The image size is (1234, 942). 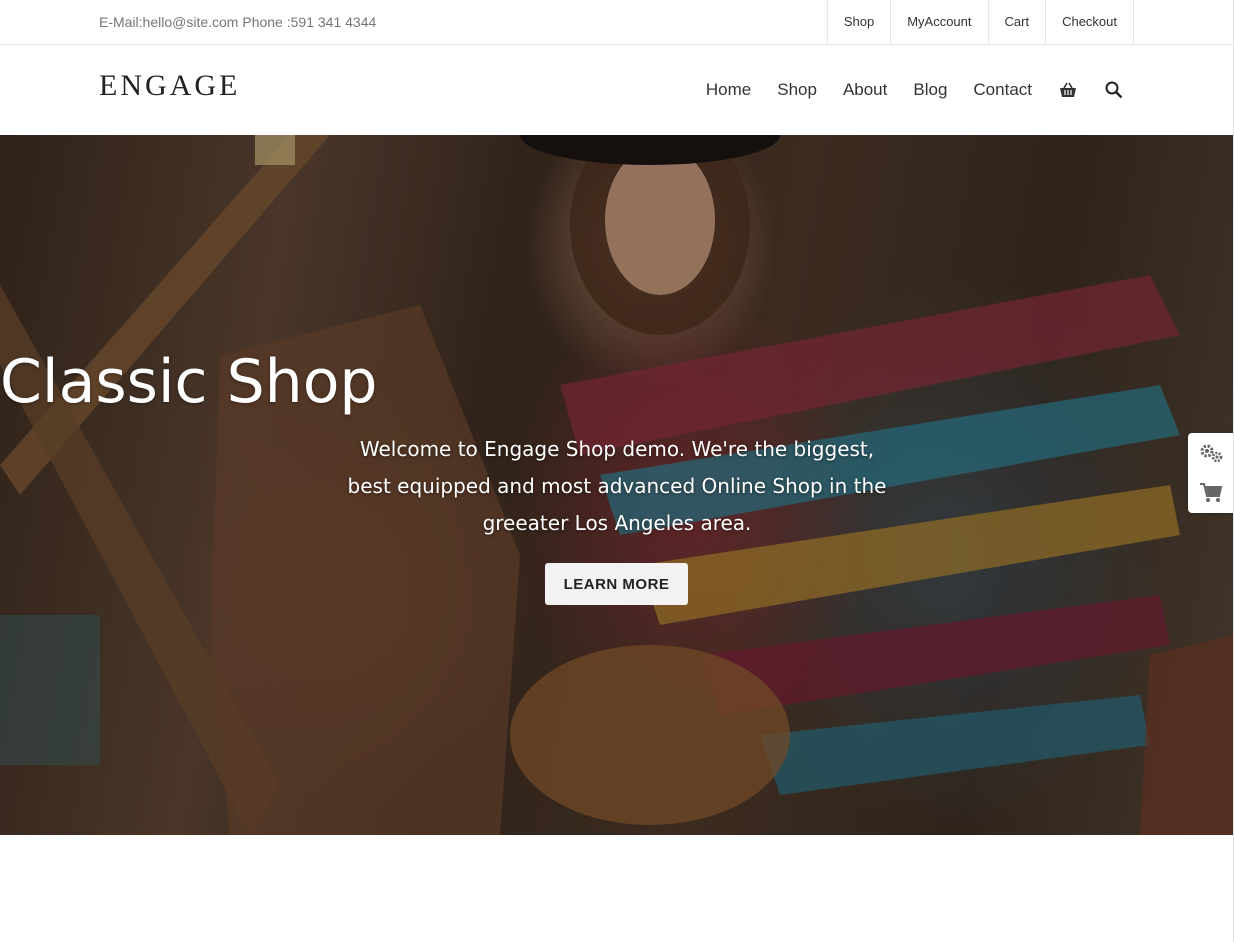 What do you see at coordinates (1018, 22) in the screenshot?
I see `top-link-cart: Cart` at bounding box center [1018, 22].